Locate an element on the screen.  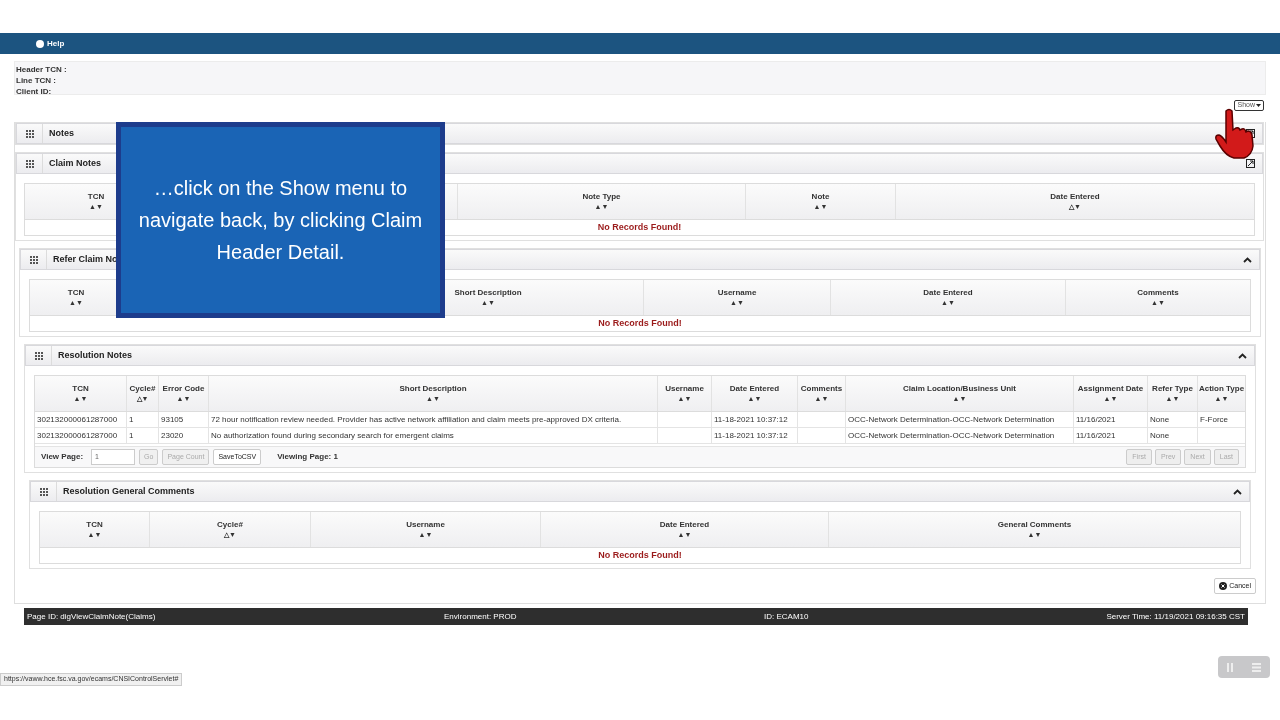
environment-text: Environment: PROD is located at coordinates (481, 616).